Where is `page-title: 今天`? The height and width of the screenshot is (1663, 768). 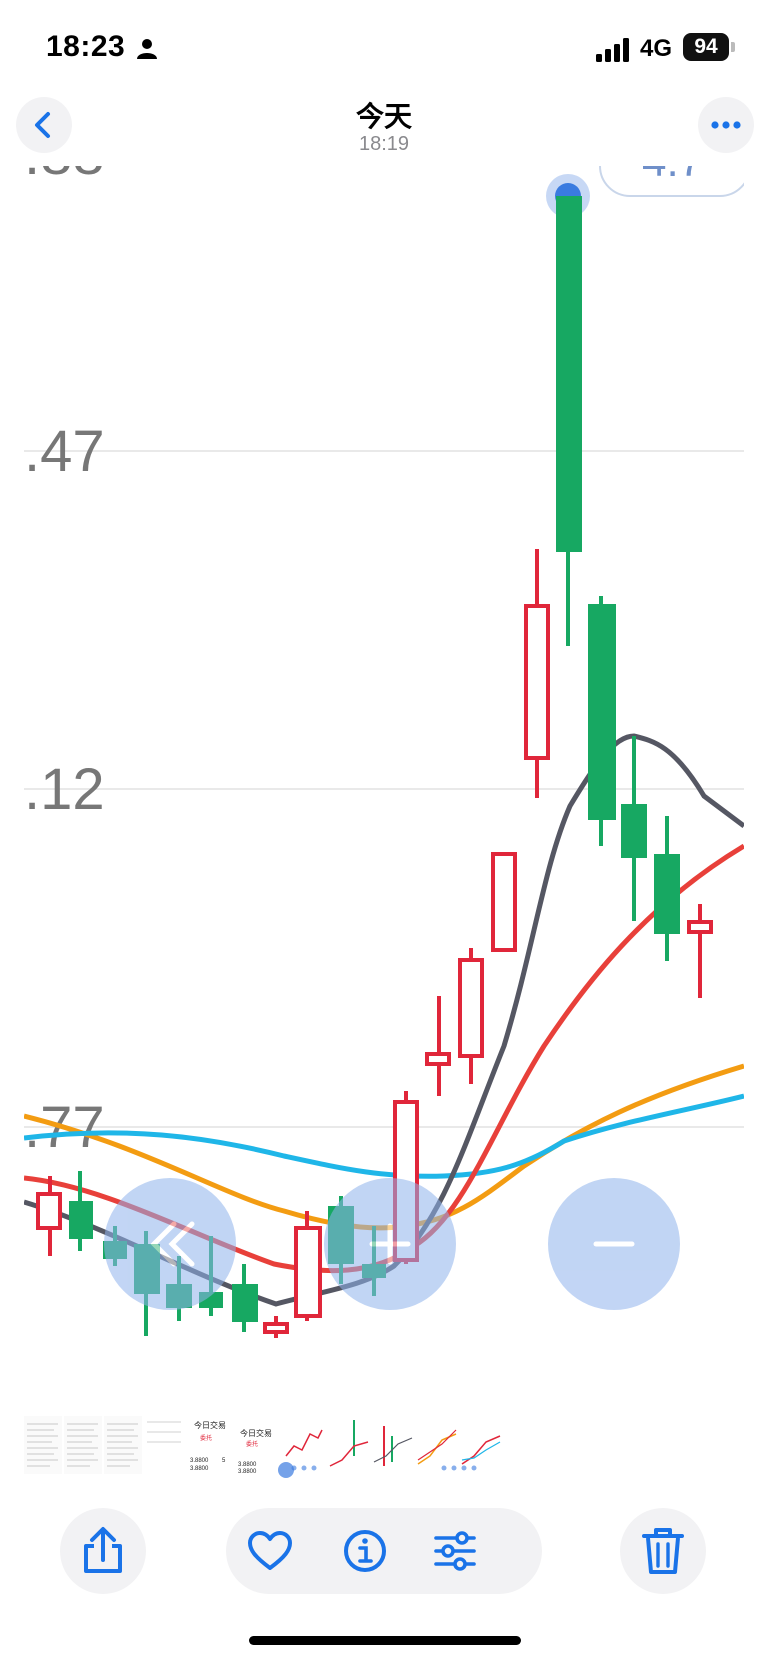 page-title: 今天 is located at coordinates (383, 116).